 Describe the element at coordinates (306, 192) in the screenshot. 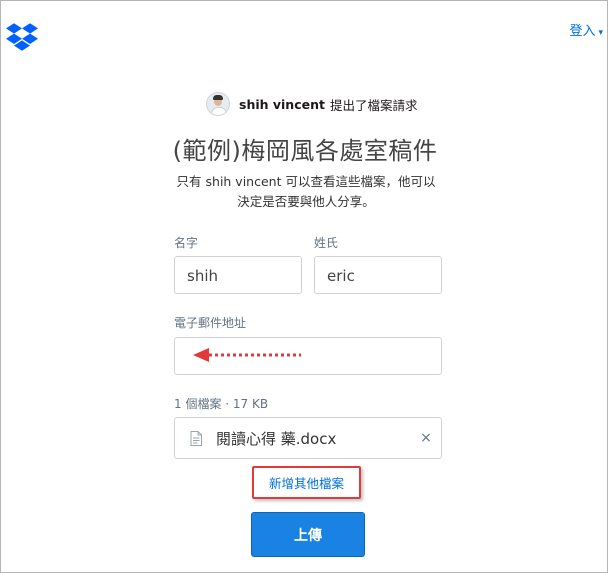

I see `privacy-notice: 只有 shih vincent 可以查看這些檔案，他可以 決定是否要與他人分享。` at that location.